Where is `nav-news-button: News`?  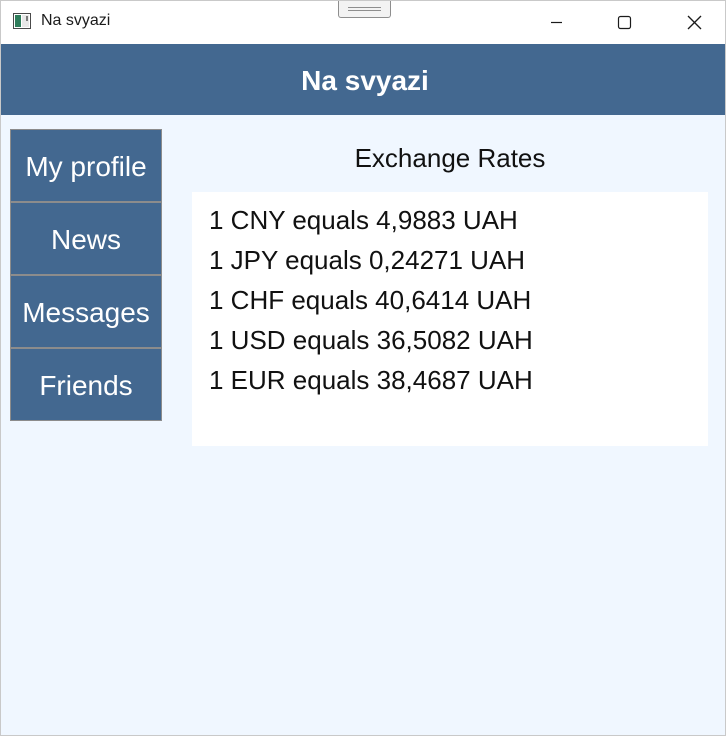 nav-news-button: News is located at coordinates (86, 238).